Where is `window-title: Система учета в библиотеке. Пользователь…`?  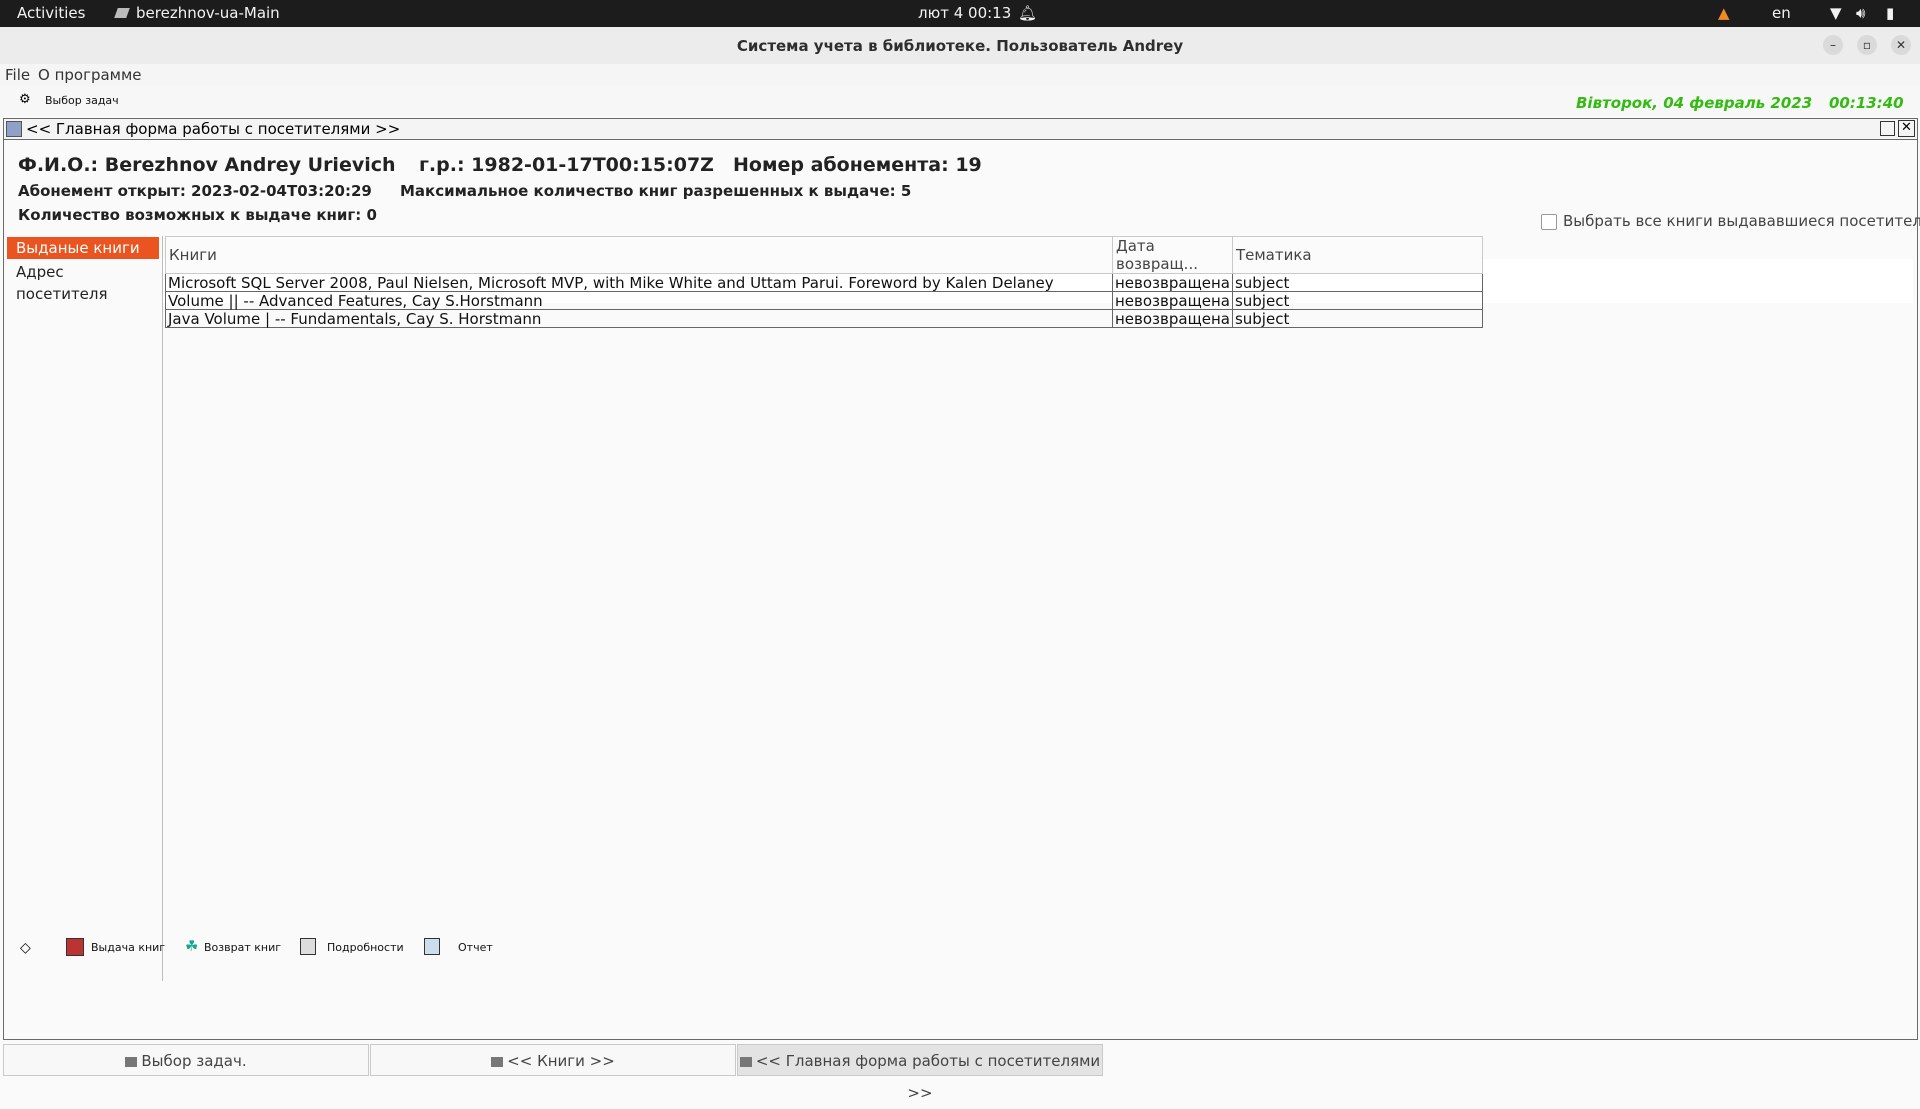
window-title: Система учета в библиотеке. Пользователь… is located at coordinates (960, 46).